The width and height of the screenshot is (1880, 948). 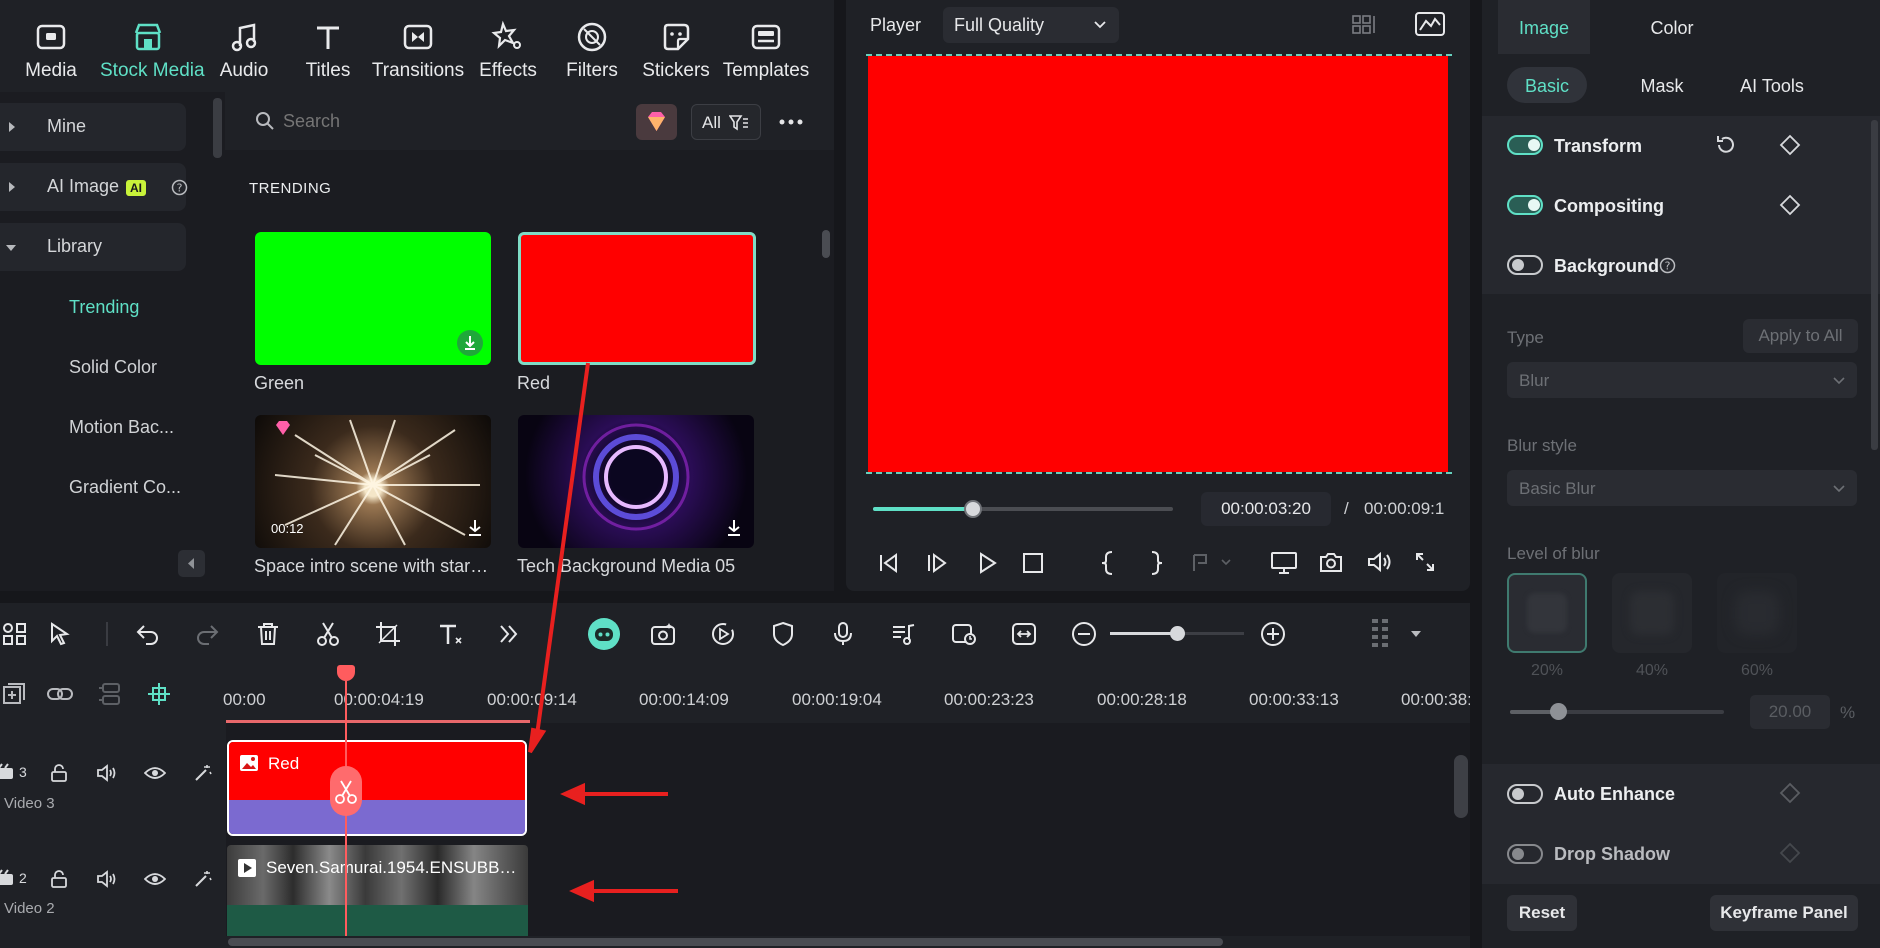 I want to click on zoom-slider-knob, so click(x=1177, y=633).